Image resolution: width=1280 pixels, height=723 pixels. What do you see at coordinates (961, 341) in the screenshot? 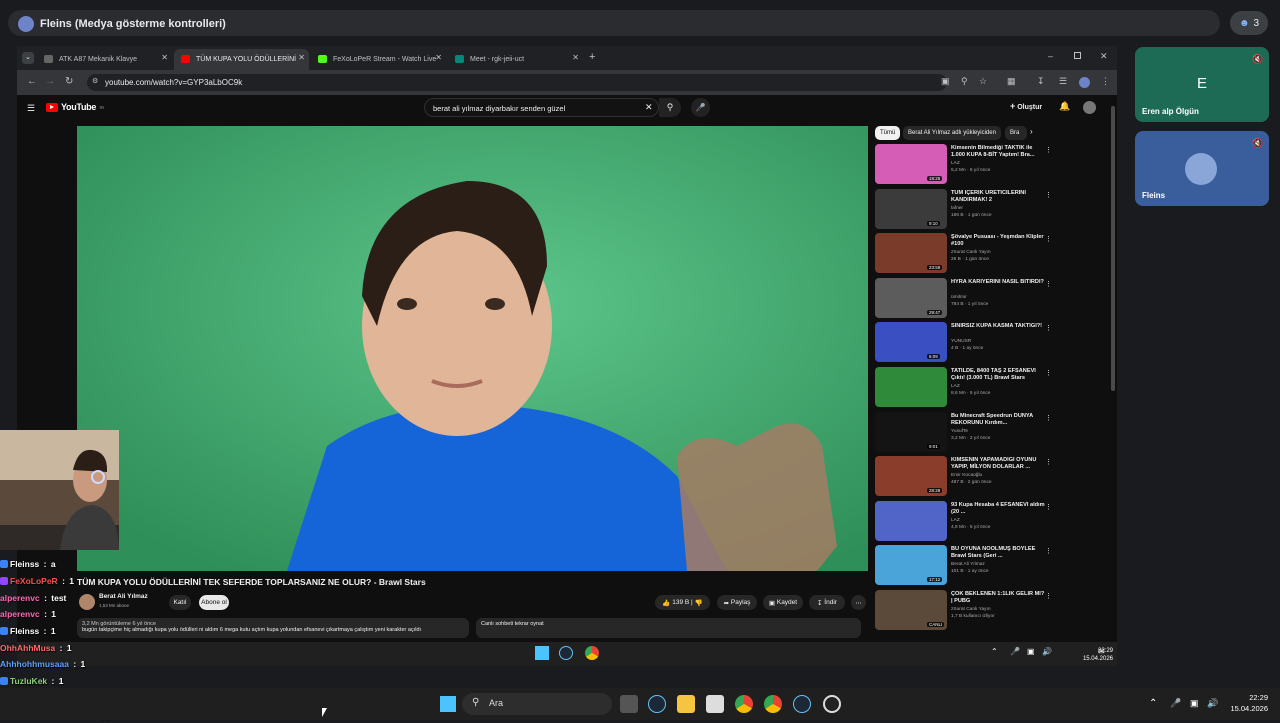
I see `video-channel: YUNUSR` at bounding box center [961, 341].